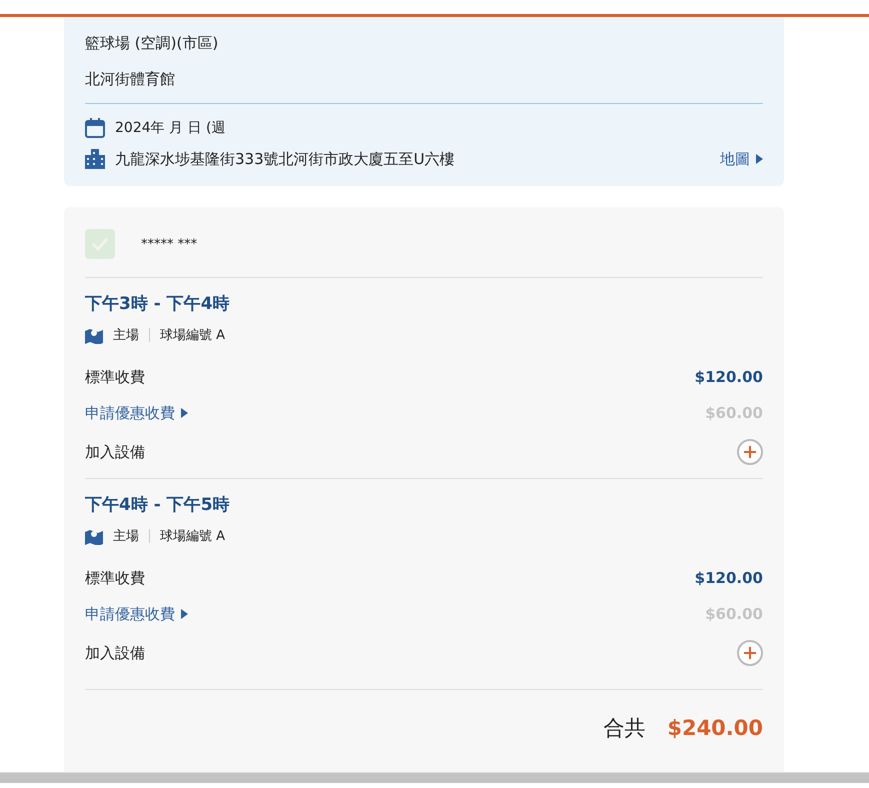 The height and width of the screenshot is (788, 869). I want to click on building-icon, so click(95, 159).